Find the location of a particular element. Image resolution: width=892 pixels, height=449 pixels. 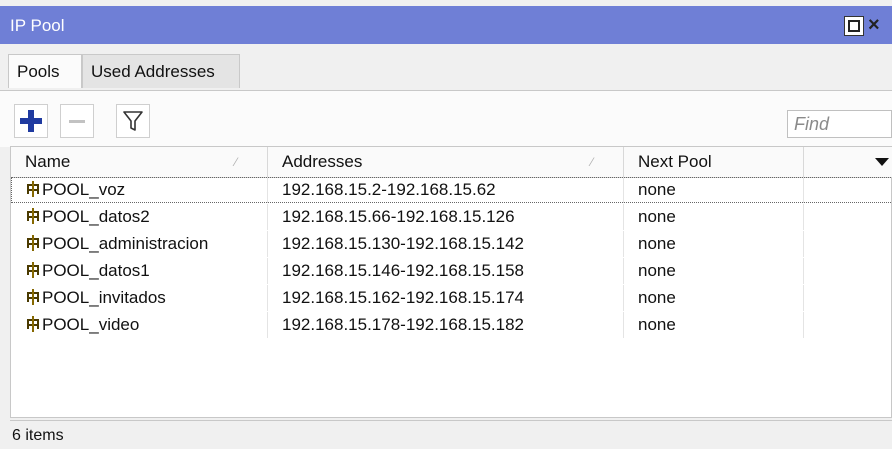

filter-icon is located at coordinates (133, 121).